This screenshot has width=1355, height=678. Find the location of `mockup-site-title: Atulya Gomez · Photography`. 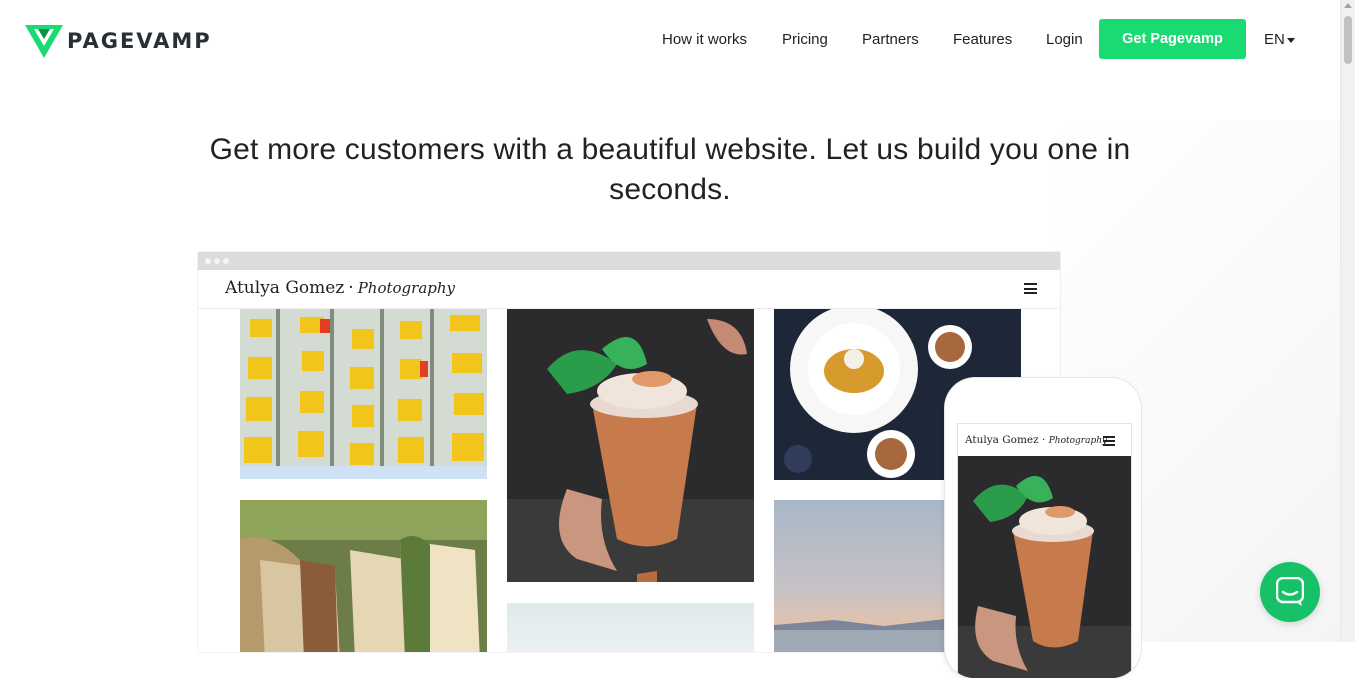

mockup-site-title: Atulya Gomez · Photography is located at coordinates (340, 288).